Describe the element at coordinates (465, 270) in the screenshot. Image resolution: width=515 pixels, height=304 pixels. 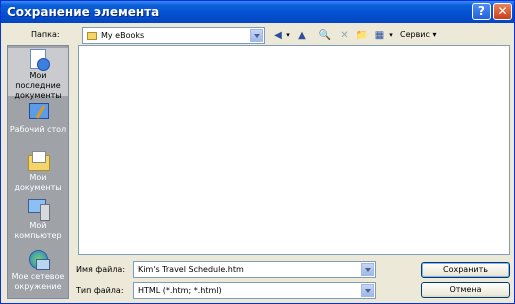
I see `save-button: Сохранить` at that location.